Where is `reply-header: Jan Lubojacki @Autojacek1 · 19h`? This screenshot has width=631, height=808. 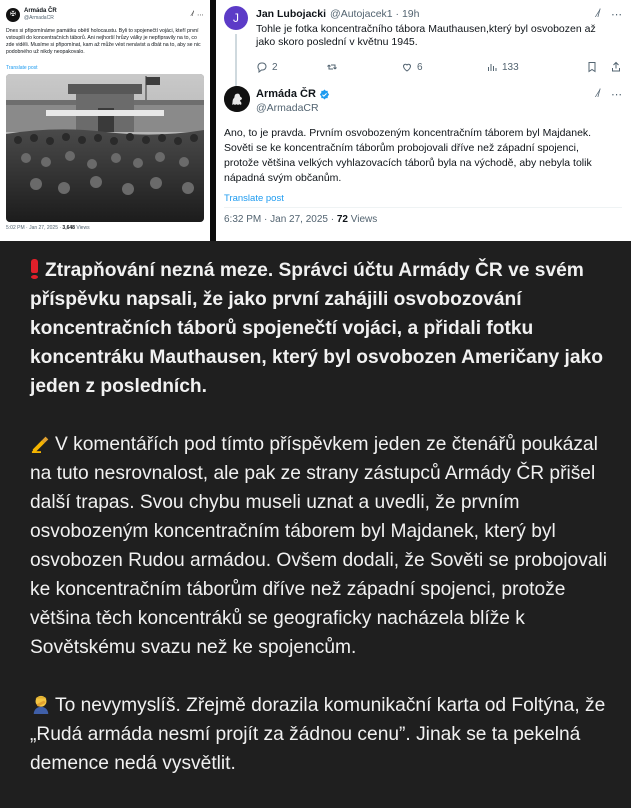 reply-header: Jan Lubojacki @Autojacek1 · 19h is located at coordinates (338, 14).